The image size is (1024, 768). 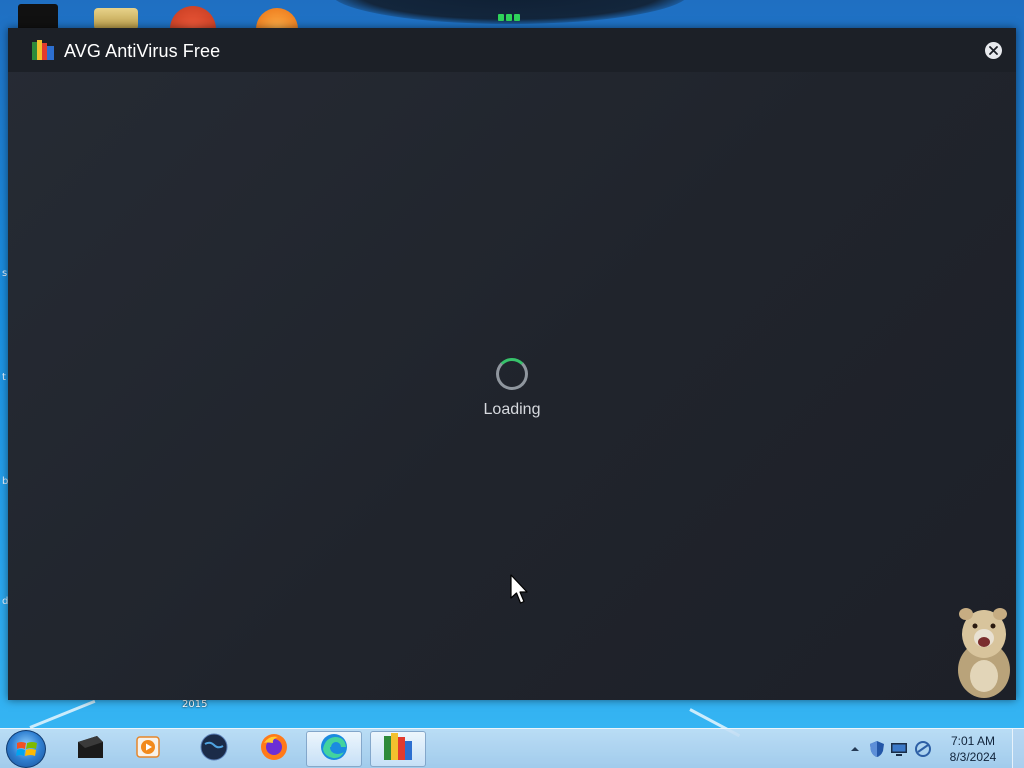 I want to click on media-player-icon, so click(x=148, y=749).